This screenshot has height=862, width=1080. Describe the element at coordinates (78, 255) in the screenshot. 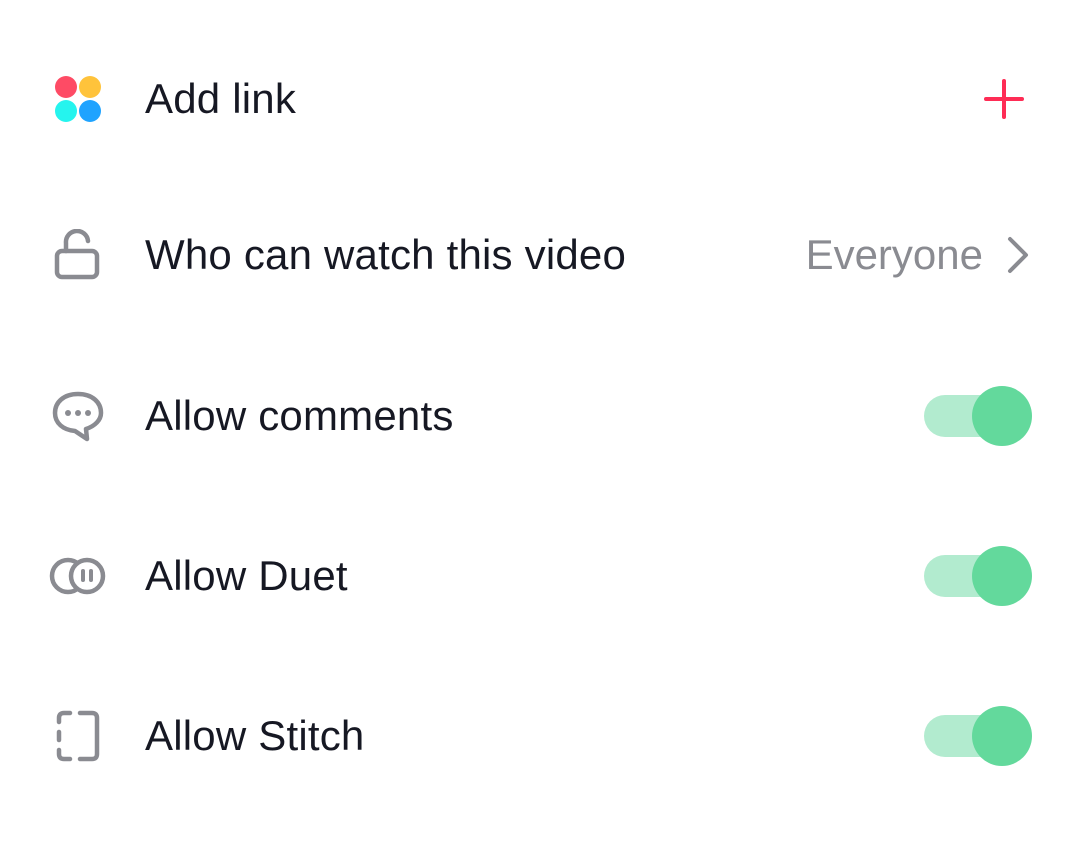

I see `unlock-icon` at that location.